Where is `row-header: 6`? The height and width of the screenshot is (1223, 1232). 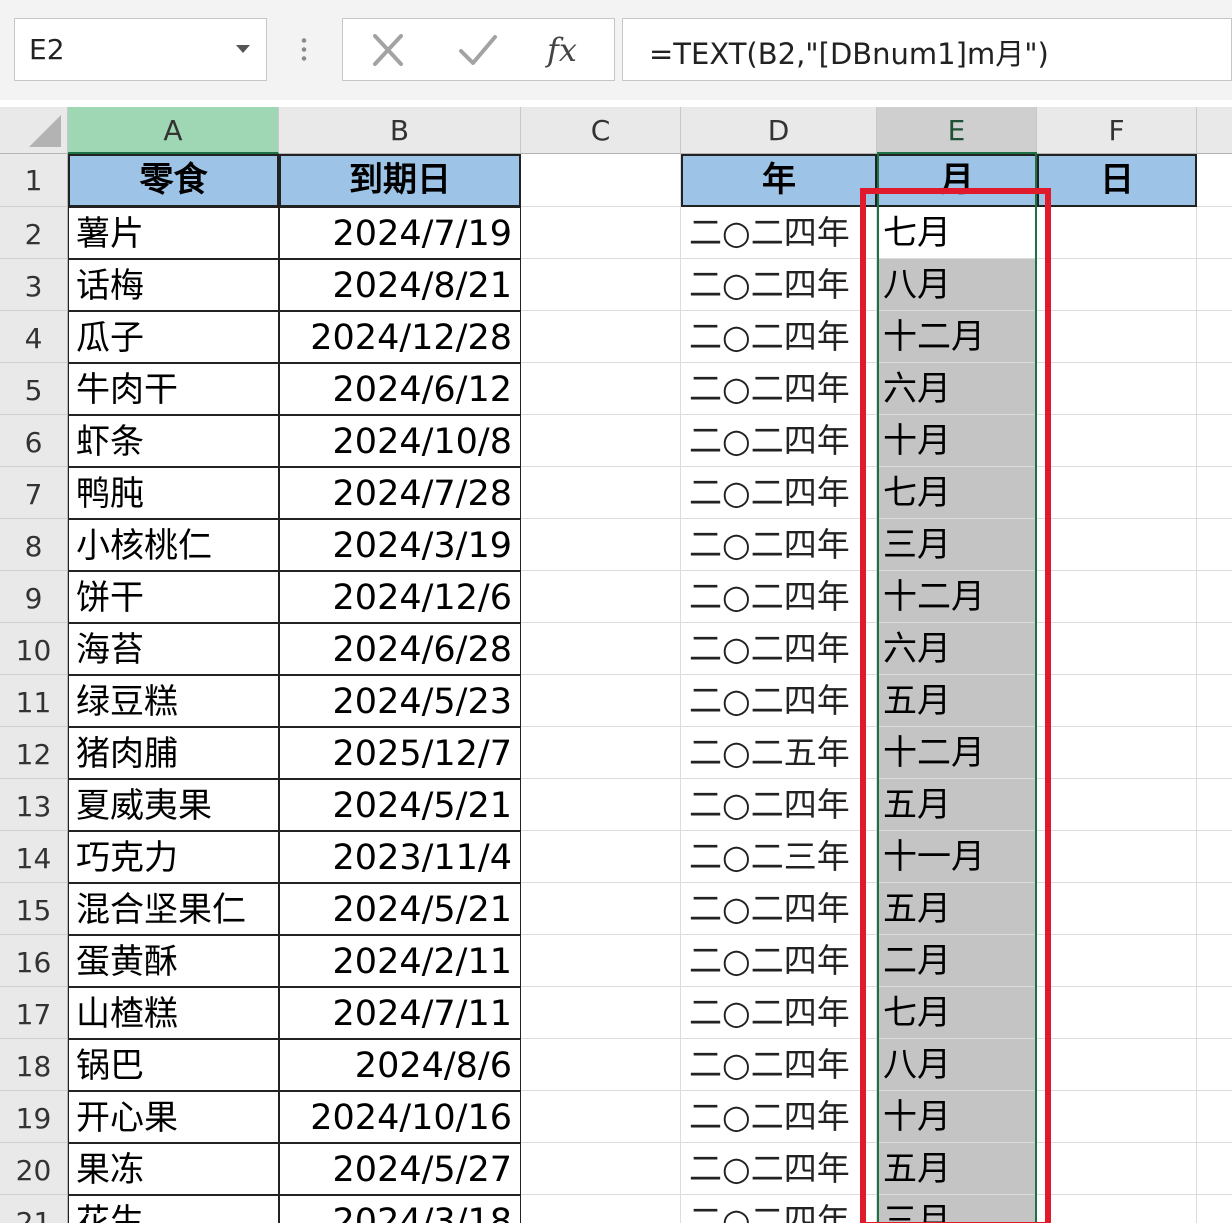
row-header: 6 is located at coordinates (34, 441).